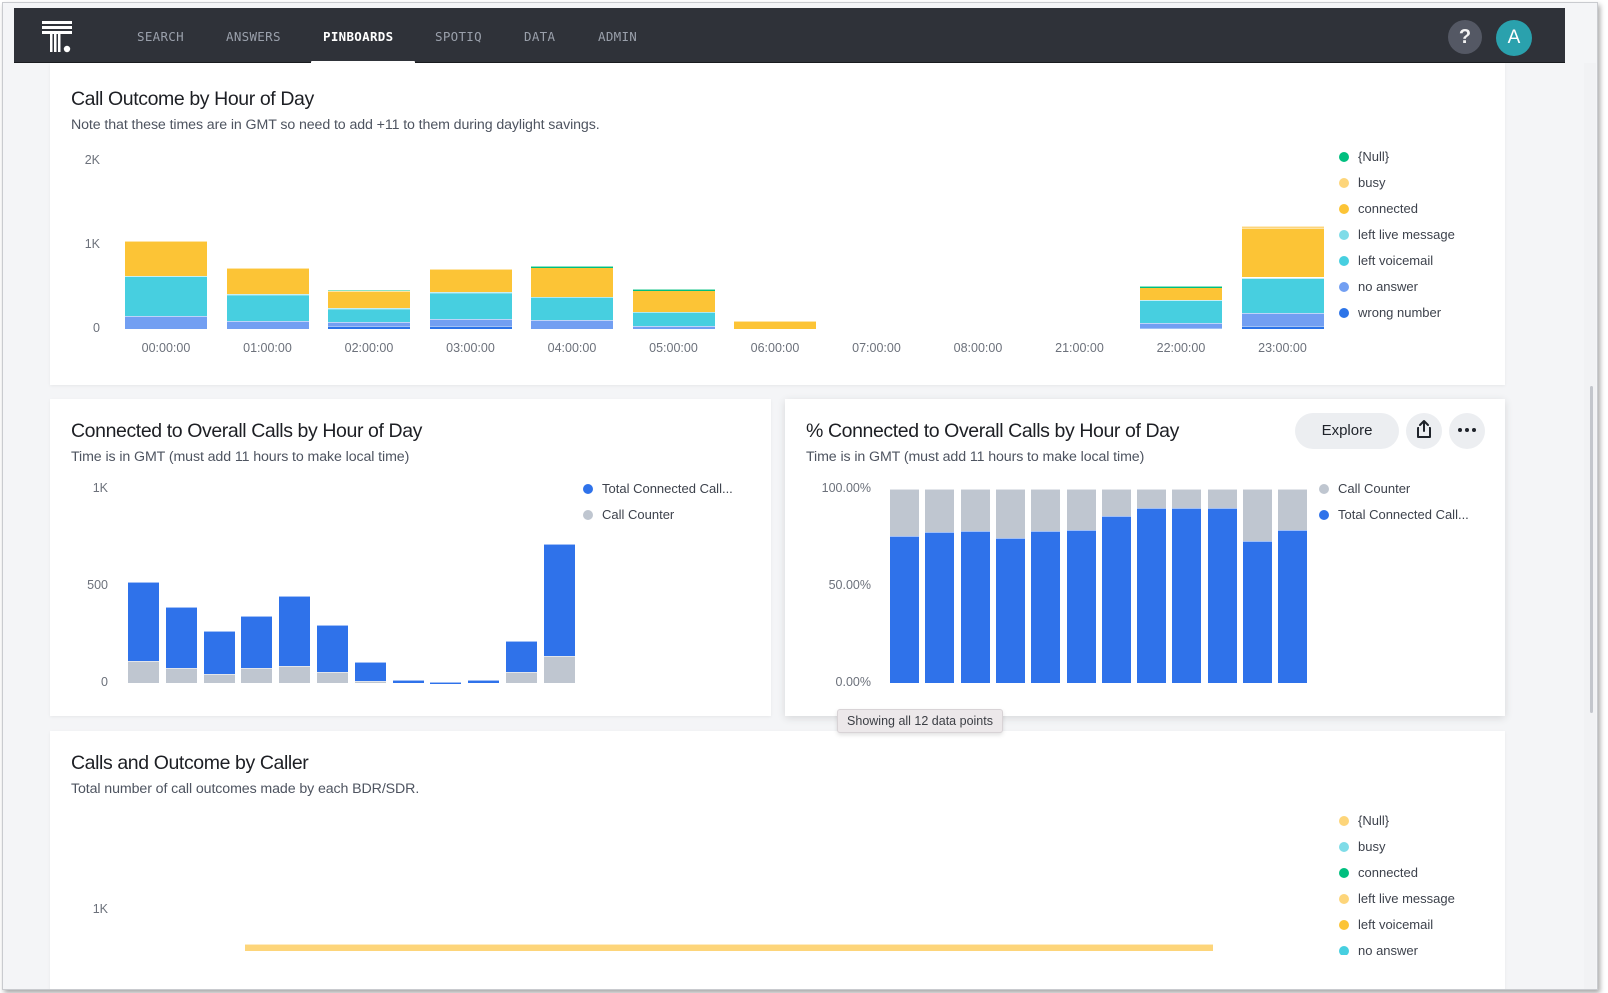 The image size is (1608, 993). I want to click on nav-data: DATA, so click(539, 35).